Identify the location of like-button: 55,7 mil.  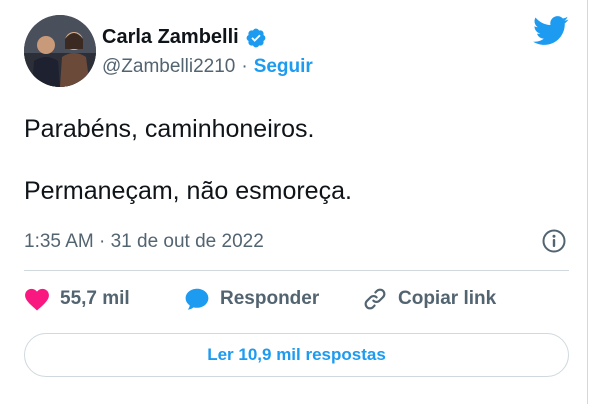
(104, 299).